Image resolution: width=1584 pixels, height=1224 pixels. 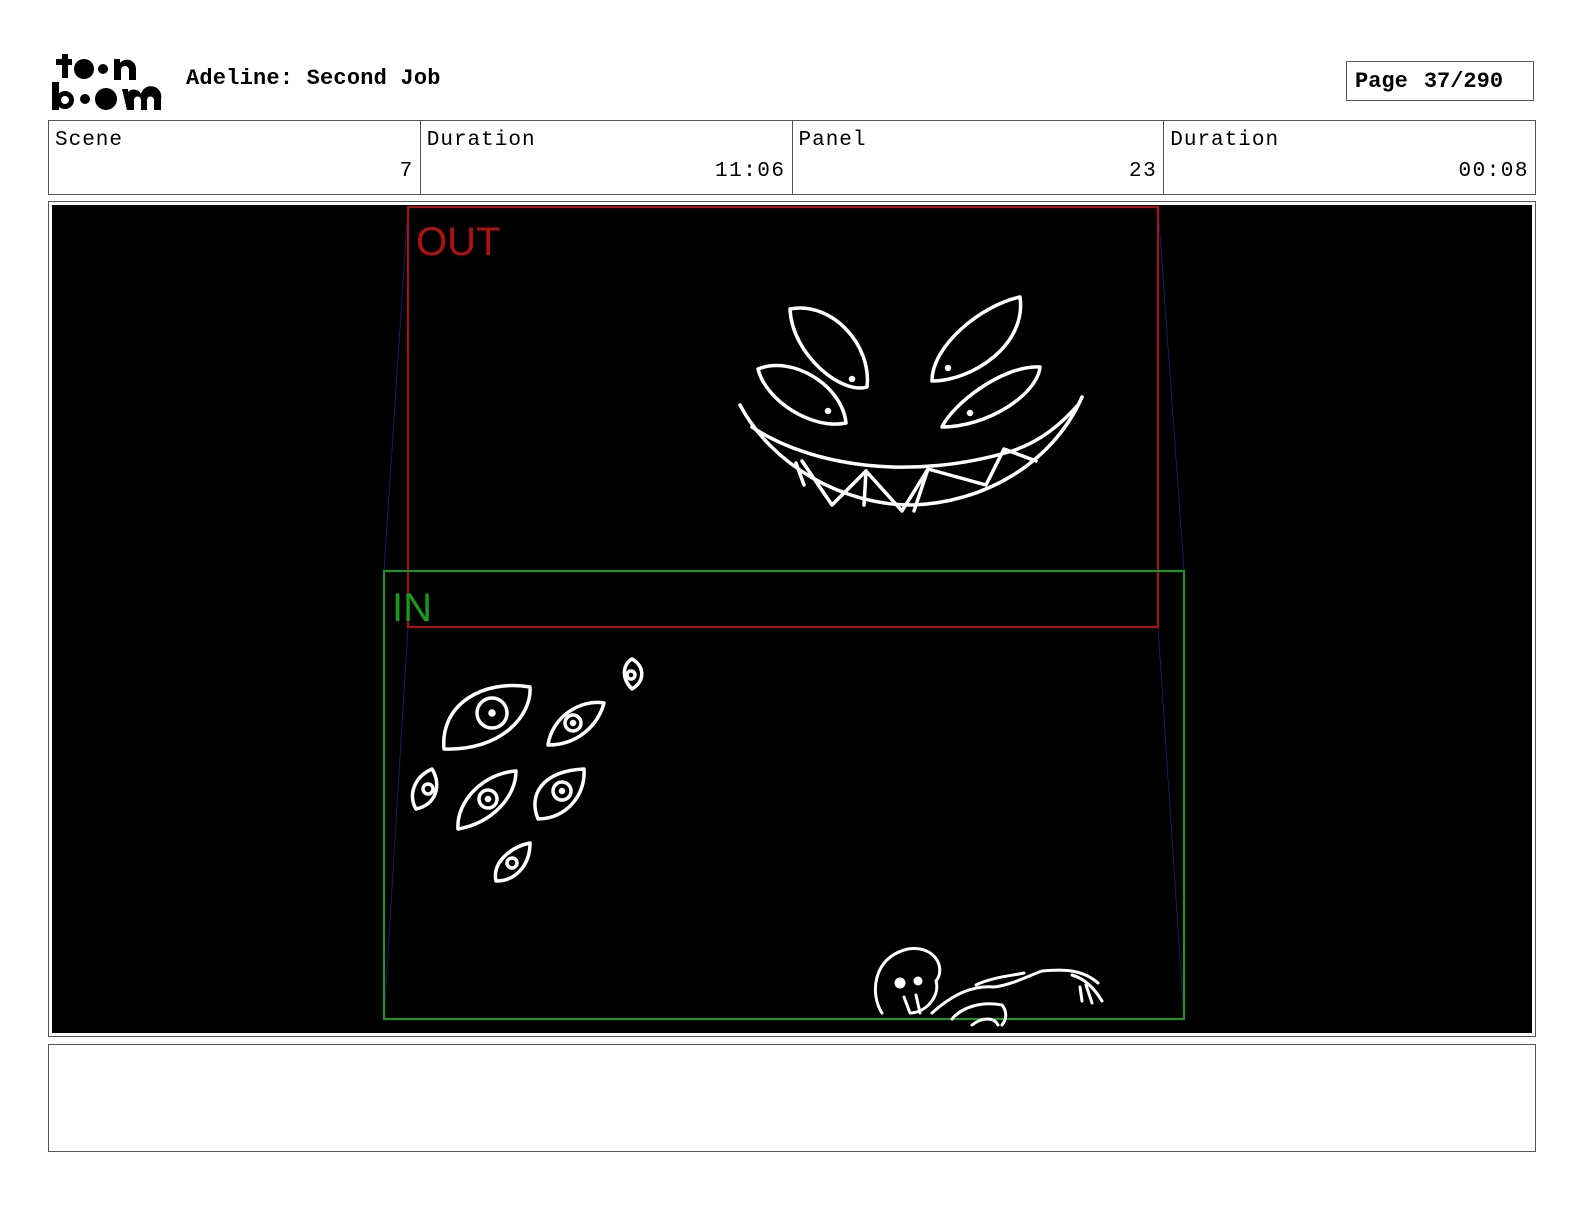 I want to click on monster-grin-drawing, so click(x=911, y=404).